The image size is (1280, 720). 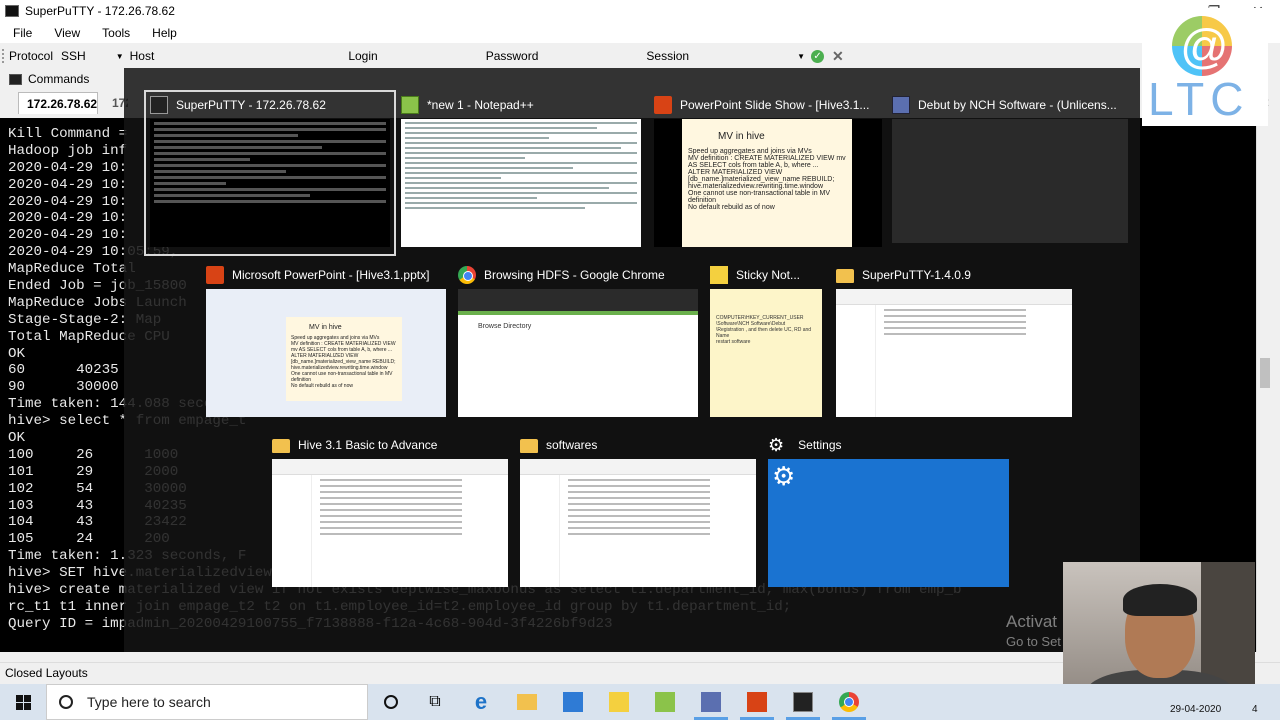 I want to click on switcher-item-settings: ⚙ Settings ⚙, so click(x=889, y=513).